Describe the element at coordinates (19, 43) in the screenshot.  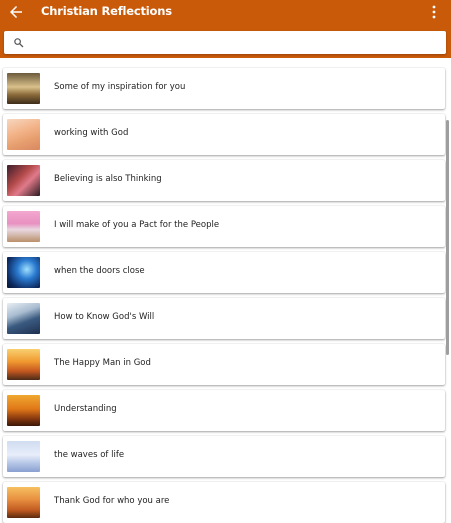
I see `search-icon` at that location.